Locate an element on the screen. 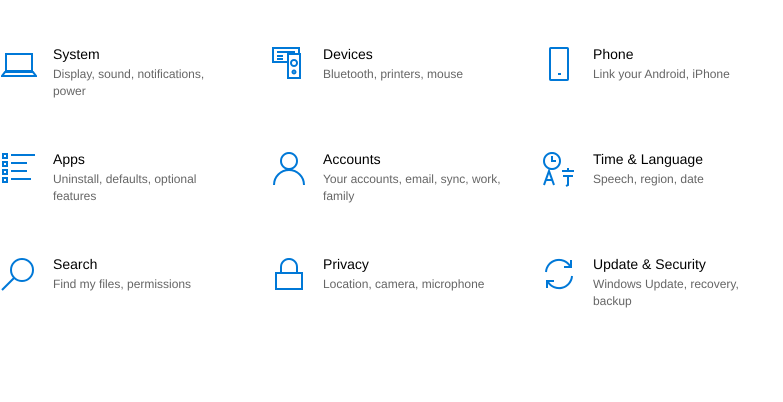  clock-language-icon is located at coordinates (559, 169).